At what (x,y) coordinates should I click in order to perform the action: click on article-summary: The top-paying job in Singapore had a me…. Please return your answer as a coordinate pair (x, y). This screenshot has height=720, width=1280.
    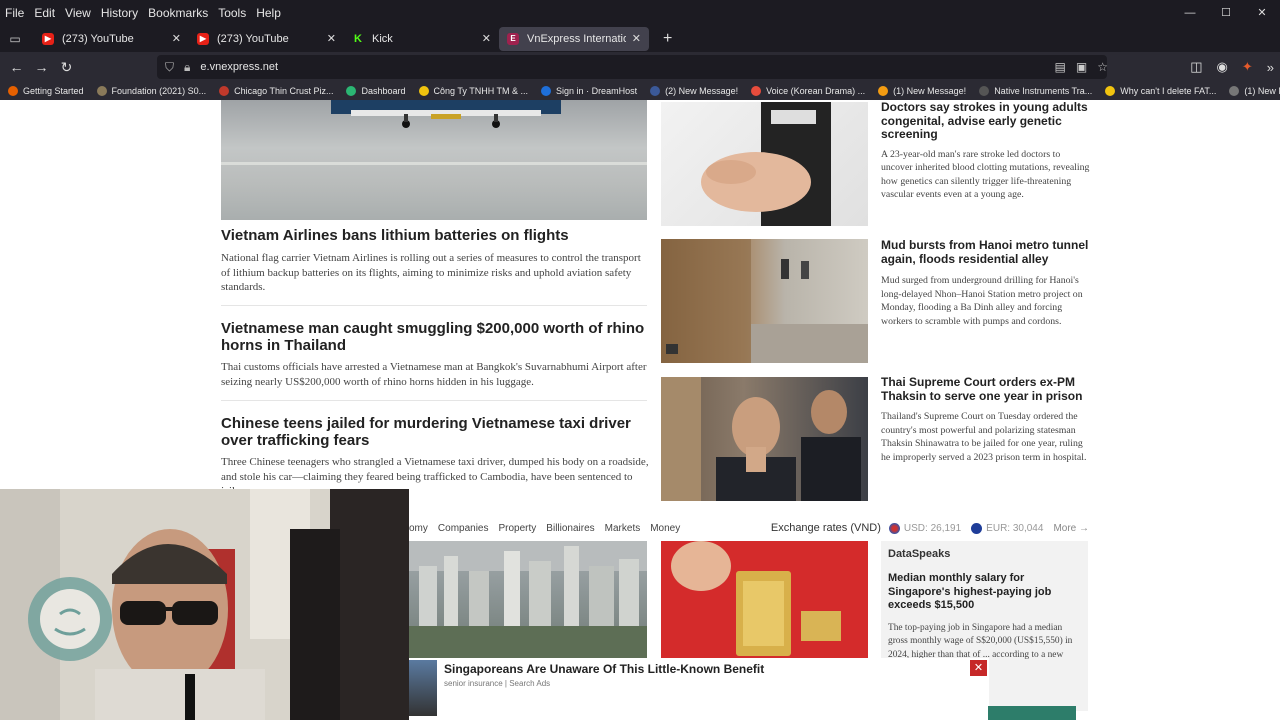
    Looking at the image, I should click on (980, 641).